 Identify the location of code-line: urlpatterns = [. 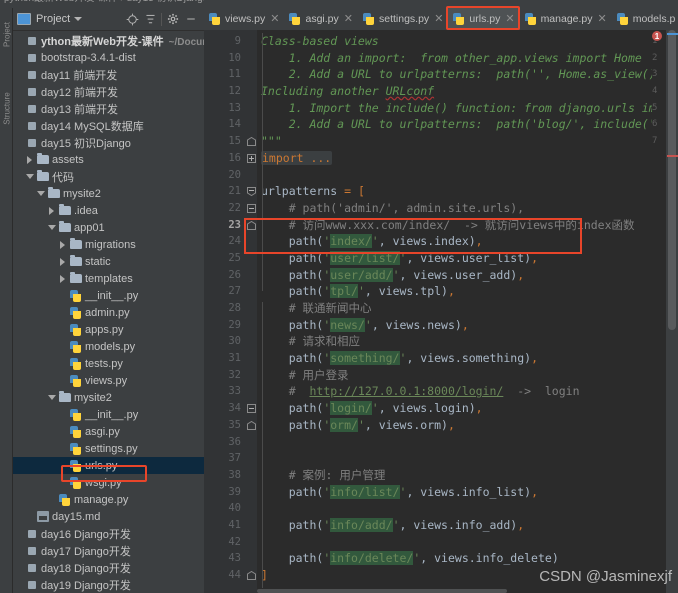
(469, 191).